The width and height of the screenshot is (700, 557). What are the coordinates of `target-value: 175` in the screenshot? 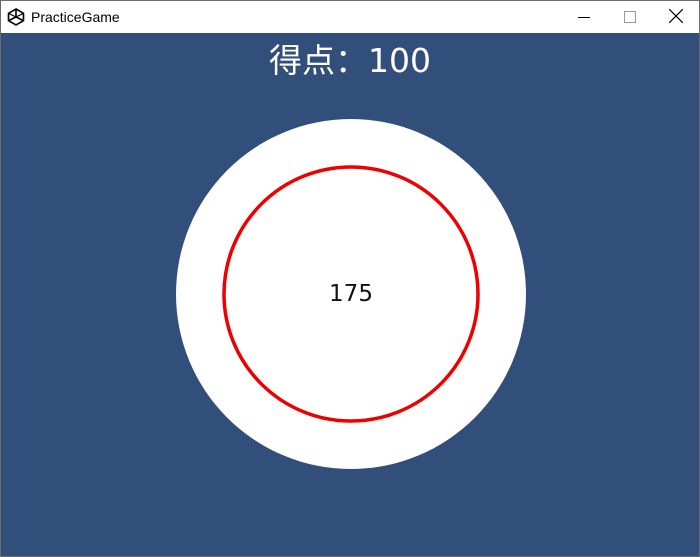 It's located at (351, 294).